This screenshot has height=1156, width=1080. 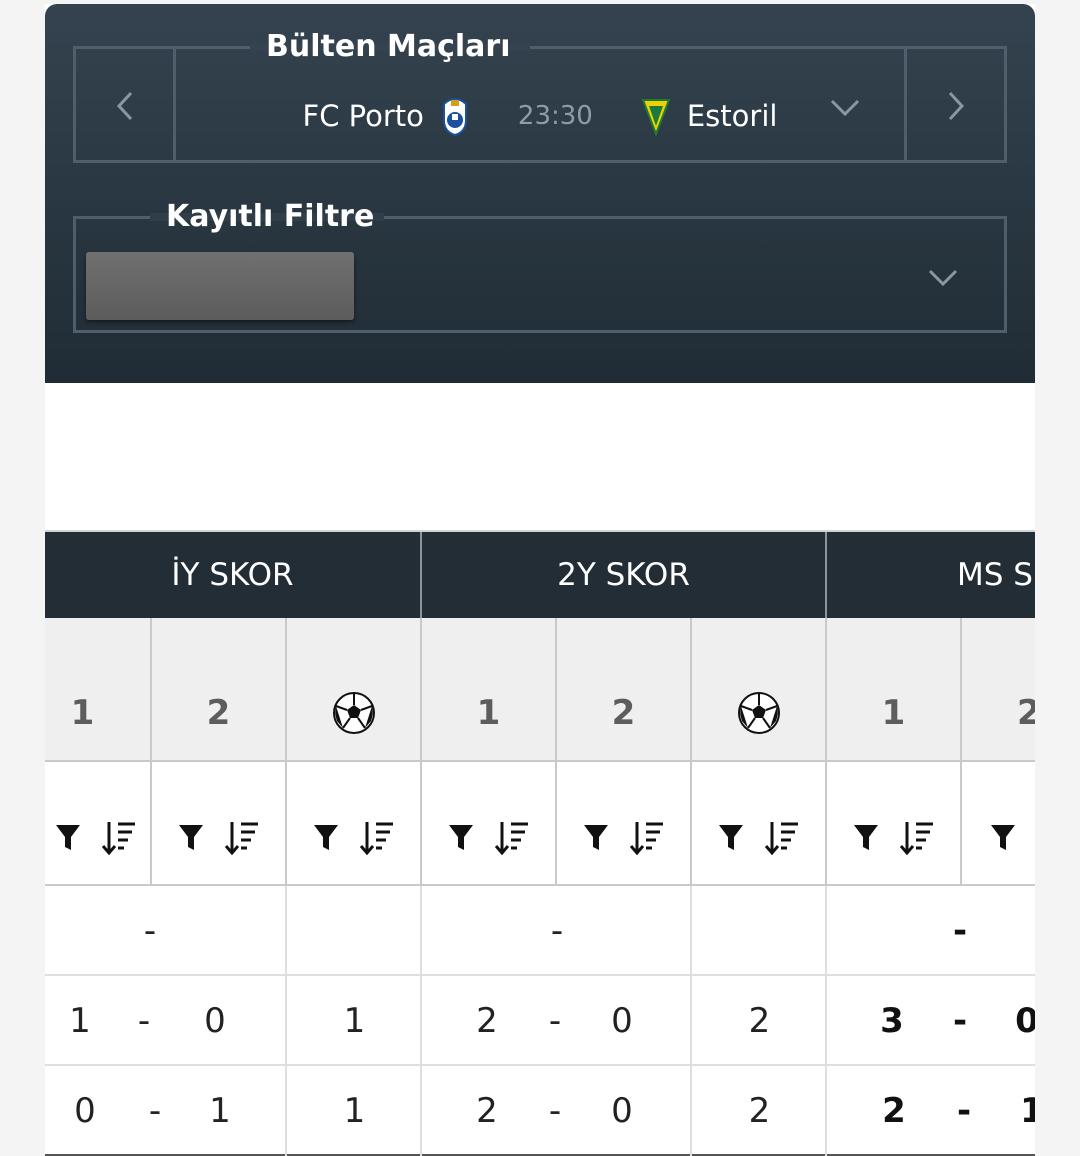 What do you see at coordinates (220, 286) in the screenshot?
I see `redacted-filter-value` at bounding box center [220, 286].